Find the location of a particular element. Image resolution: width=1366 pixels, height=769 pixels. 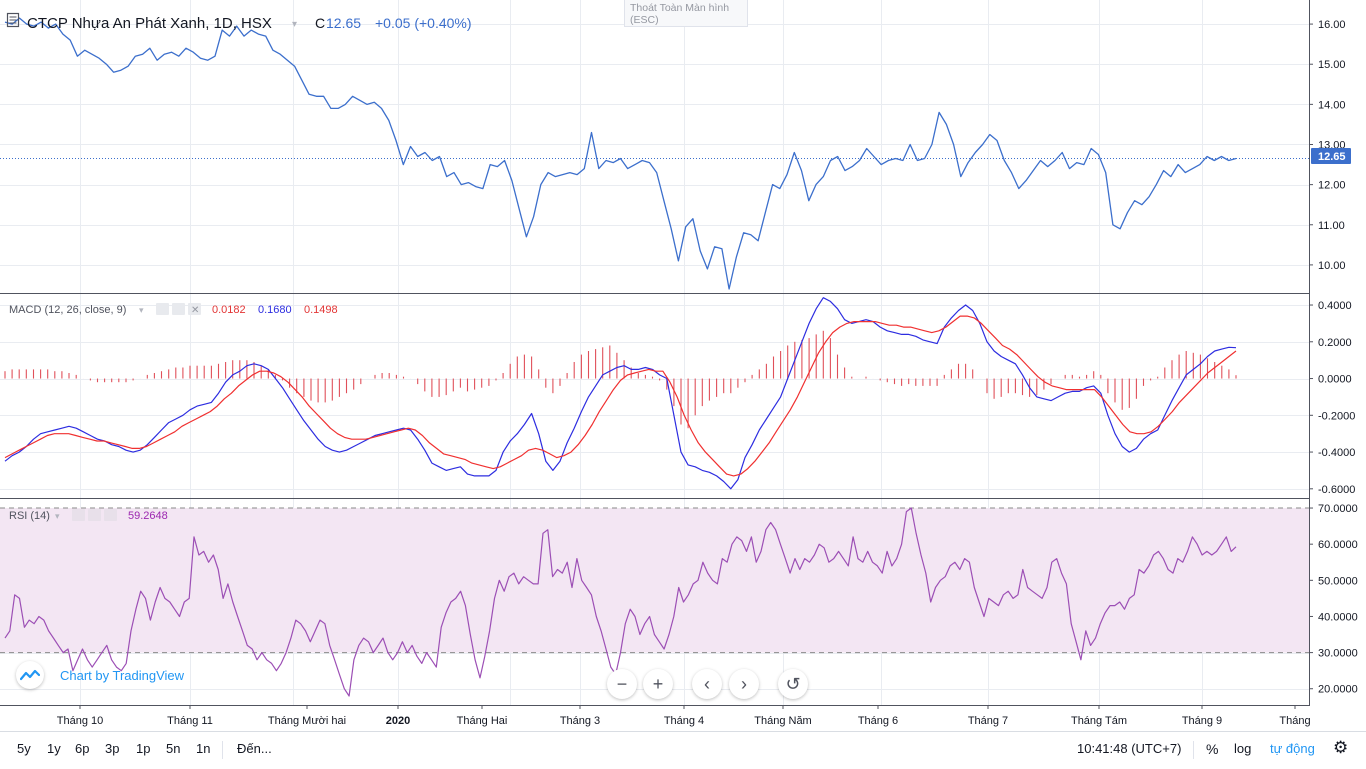

time-tick-label: Tháng 4 is located at coordinates (684, 721).